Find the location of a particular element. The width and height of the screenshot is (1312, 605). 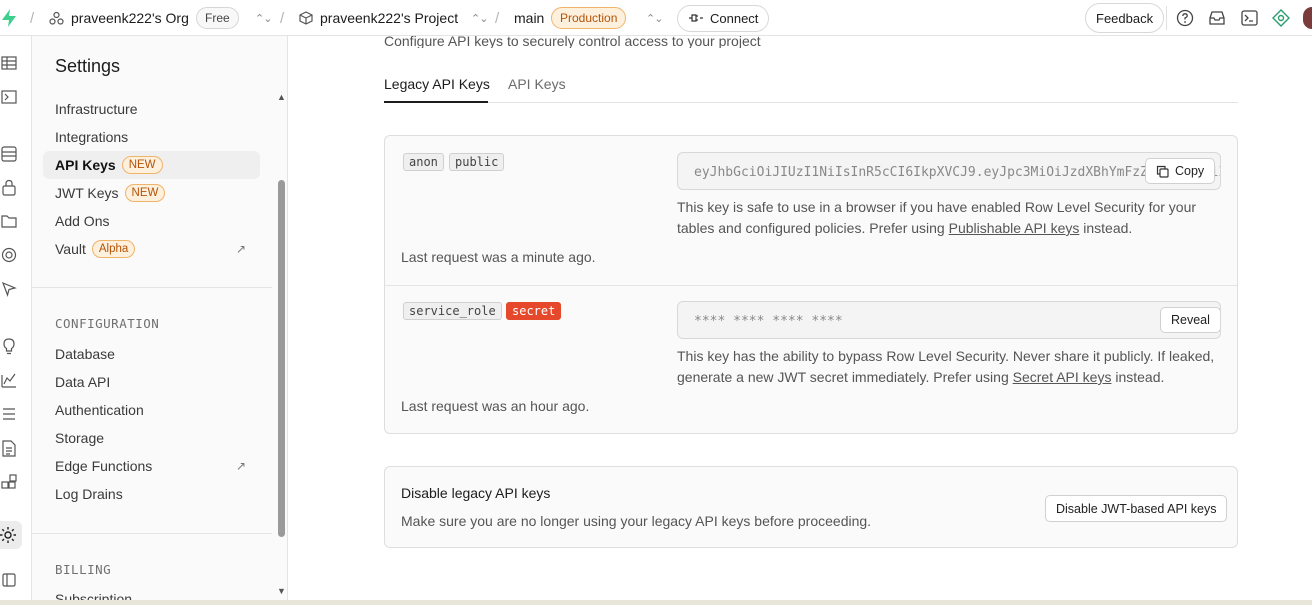

sidebar-item-add-ons: Add Ons is located at coordinates (151, 221).